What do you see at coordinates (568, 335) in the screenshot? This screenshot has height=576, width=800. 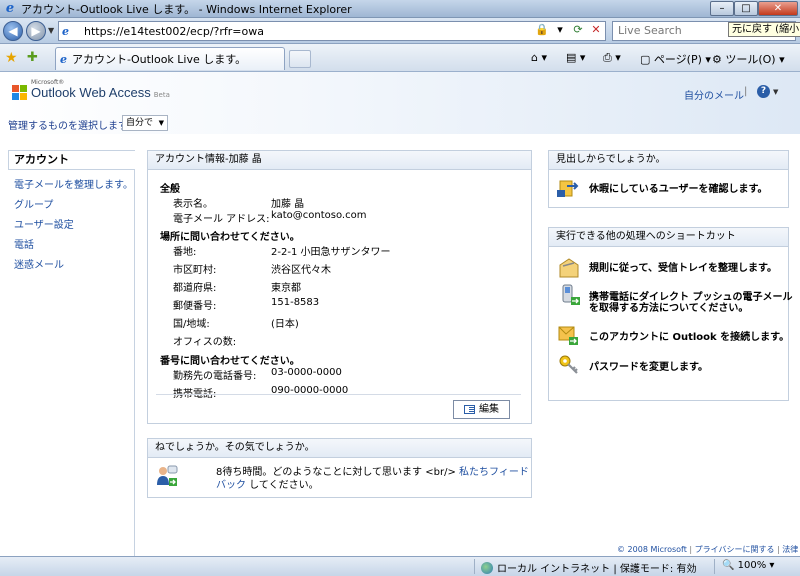 I see `outlook-connect-icon` at bounding box center [568, 335].